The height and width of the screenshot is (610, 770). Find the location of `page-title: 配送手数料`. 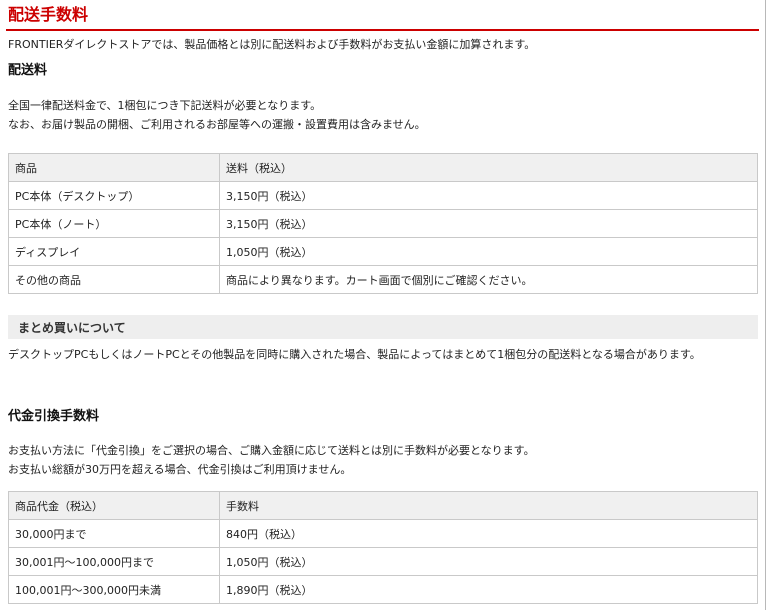

page-title: 配送手数料 is located at coordinates (48, 14).